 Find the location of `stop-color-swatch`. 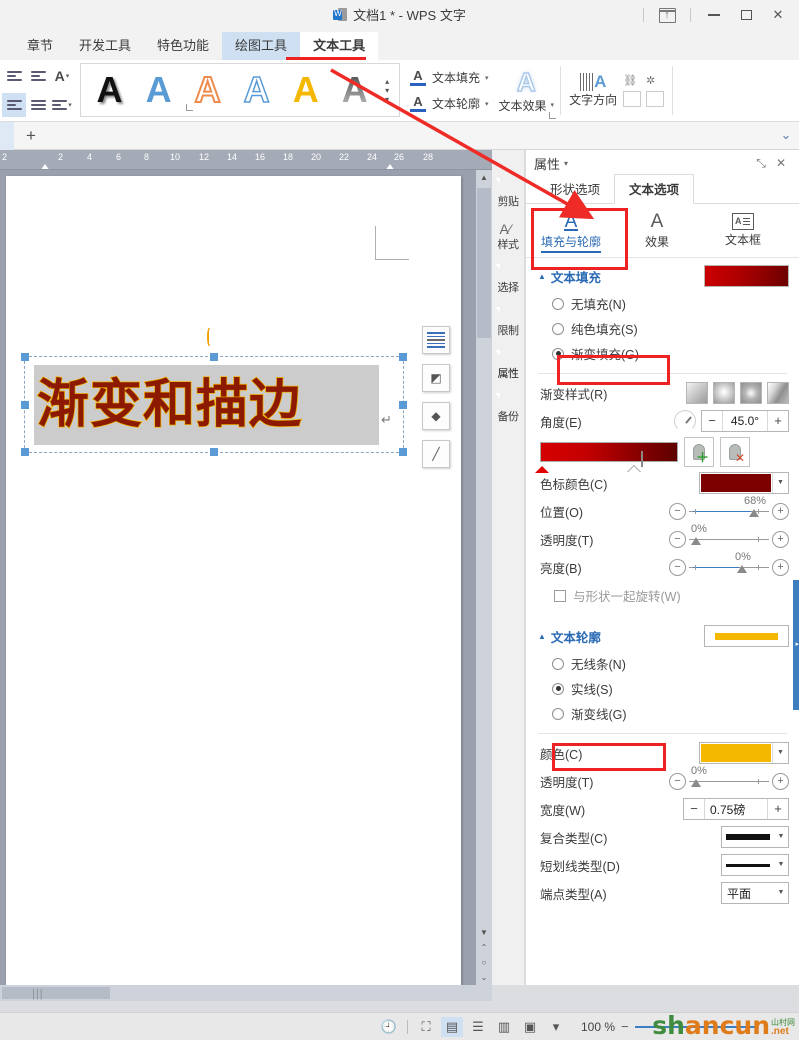

stop-color-swatch is located at coordinates (736, 483).